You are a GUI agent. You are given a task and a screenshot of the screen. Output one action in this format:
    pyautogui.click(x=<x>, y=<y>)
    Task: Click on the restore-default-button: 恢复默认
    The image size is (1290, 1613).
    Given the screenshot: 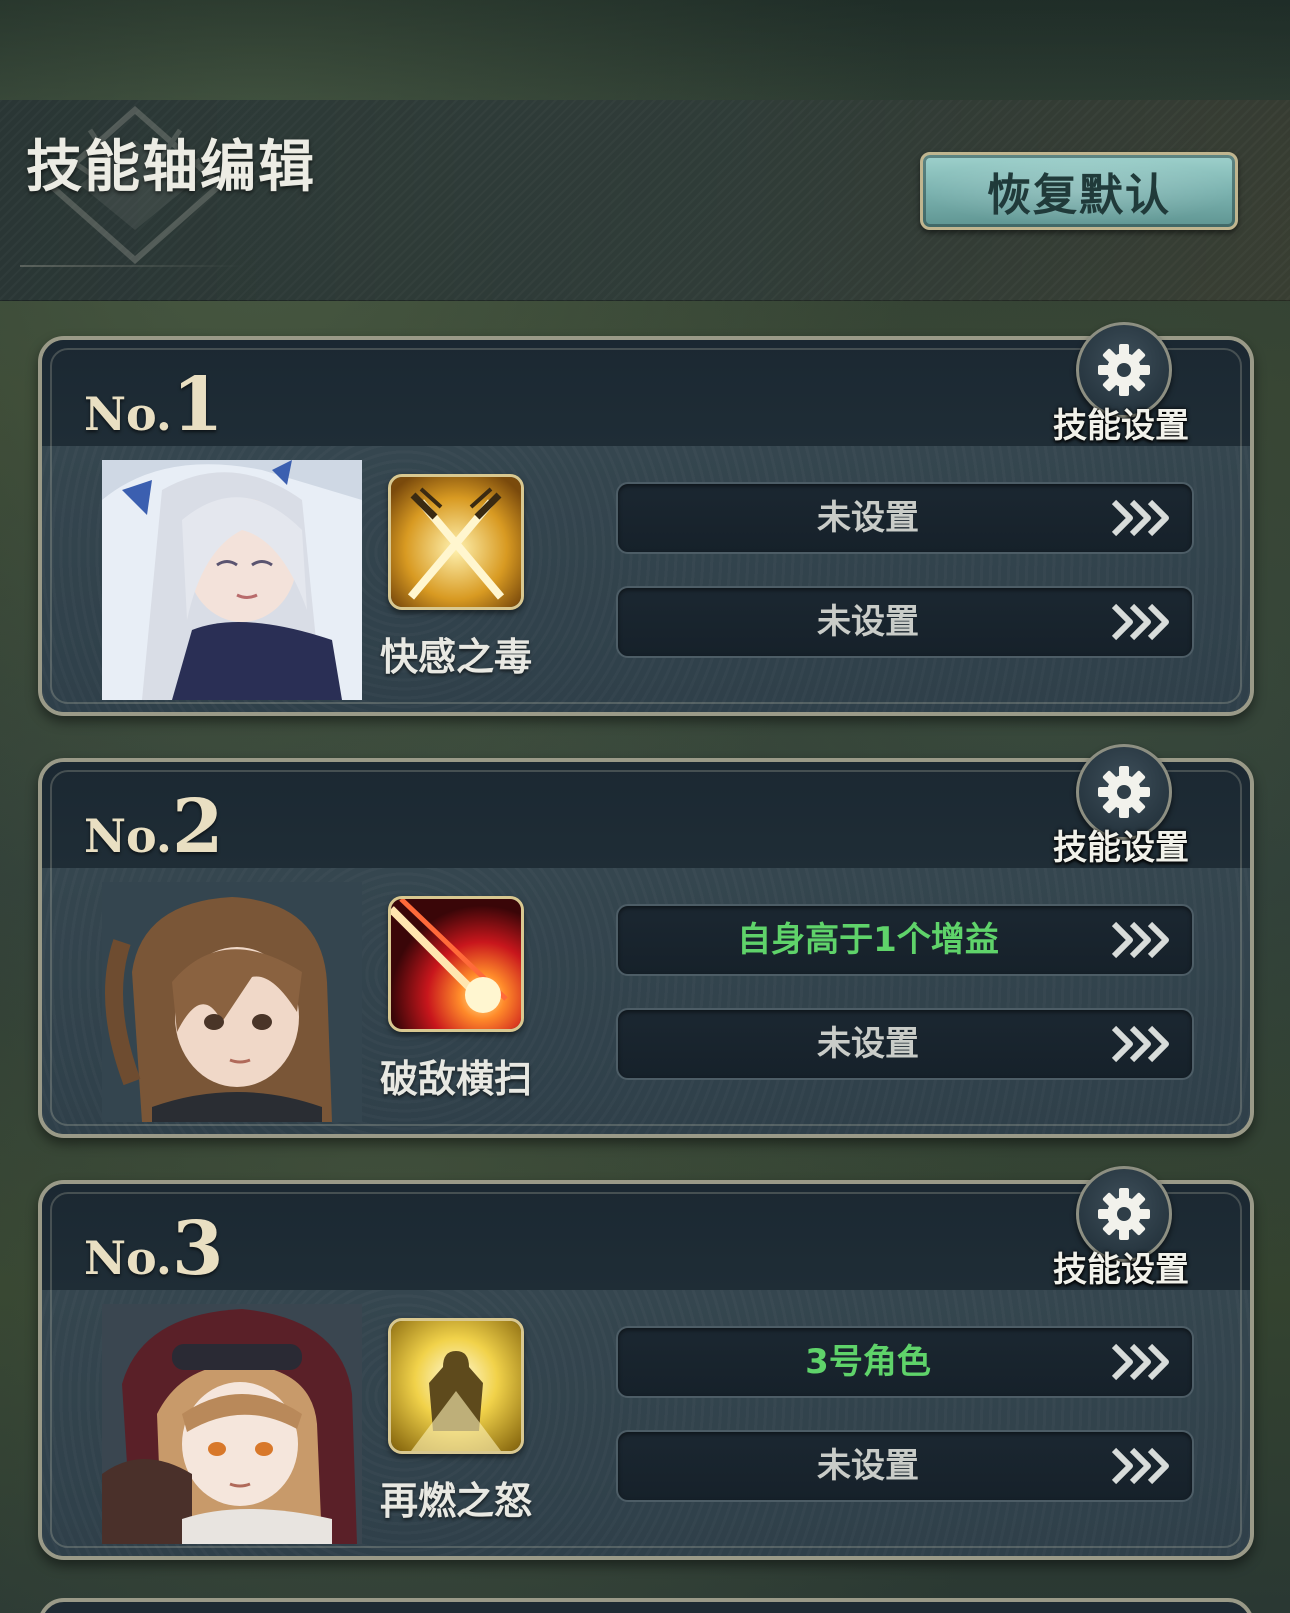 What is the action you would take?
    pyautogui.click(x=1079, y=191)
    